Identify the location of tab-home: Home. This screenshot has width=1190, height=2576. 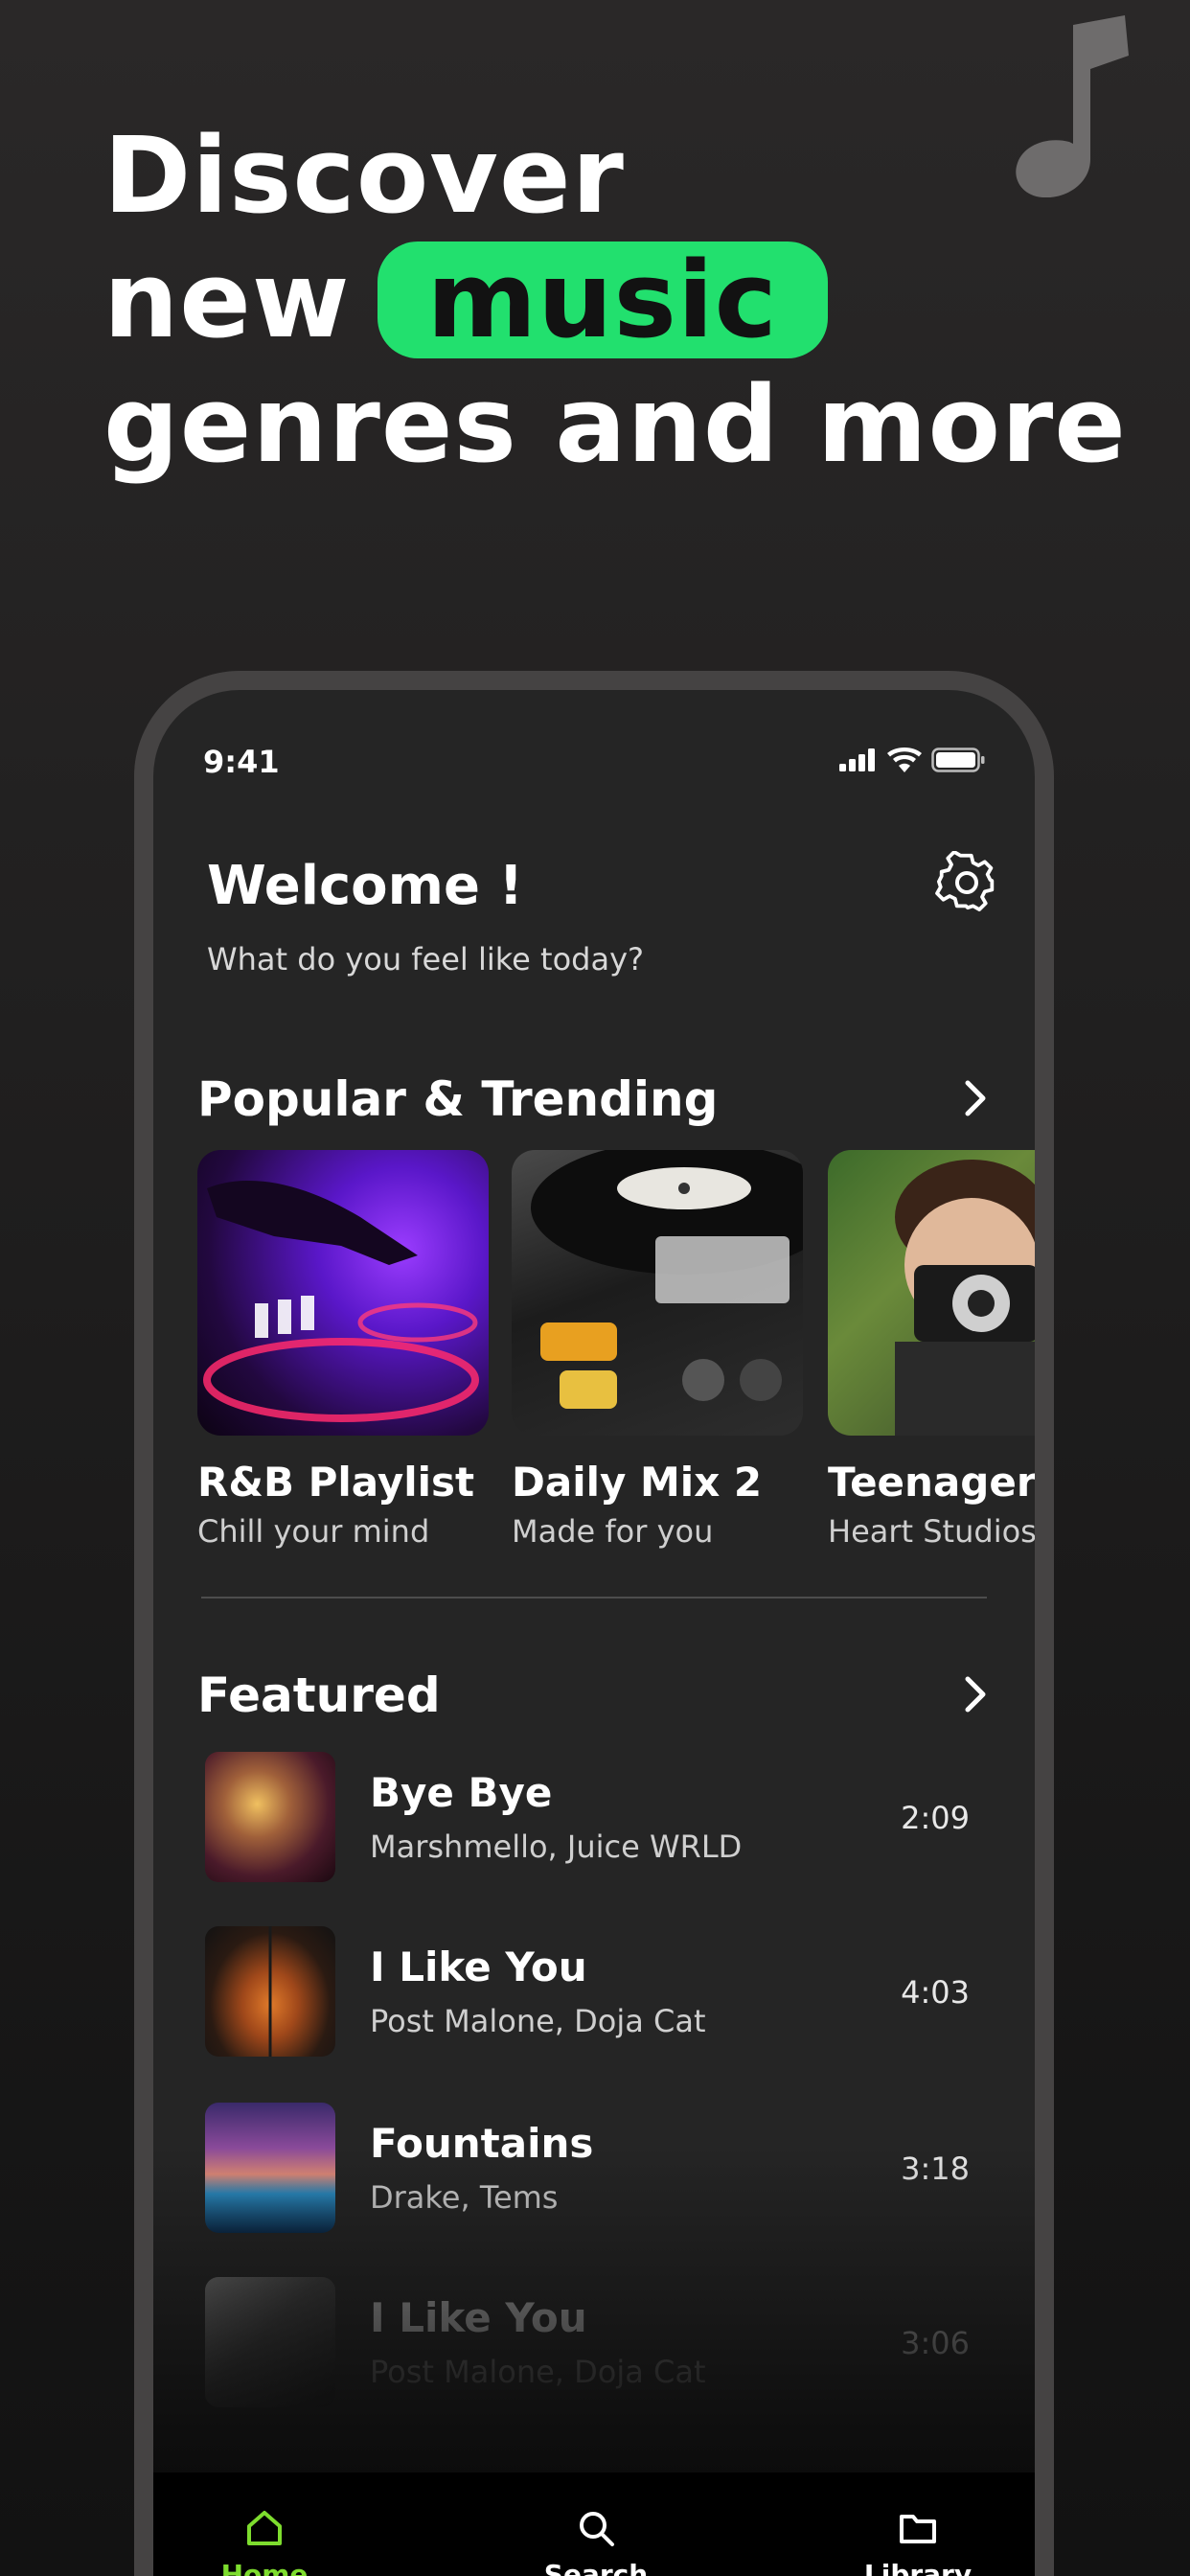
(264, 2541).